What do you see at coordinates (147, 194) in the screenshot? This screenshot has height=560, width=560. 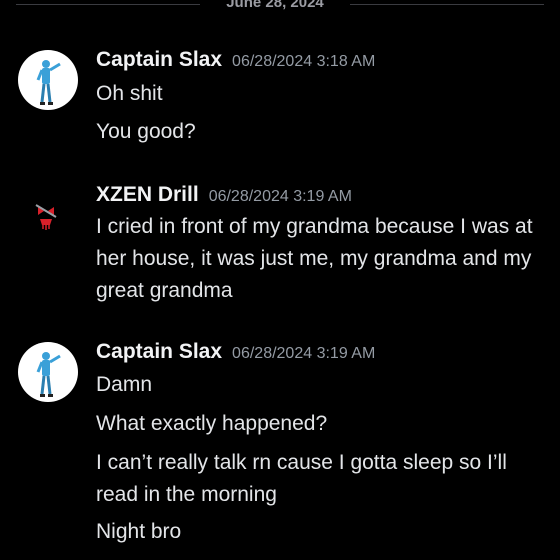 I see `username: XZEN Drill` at bounding box center [147, 194].